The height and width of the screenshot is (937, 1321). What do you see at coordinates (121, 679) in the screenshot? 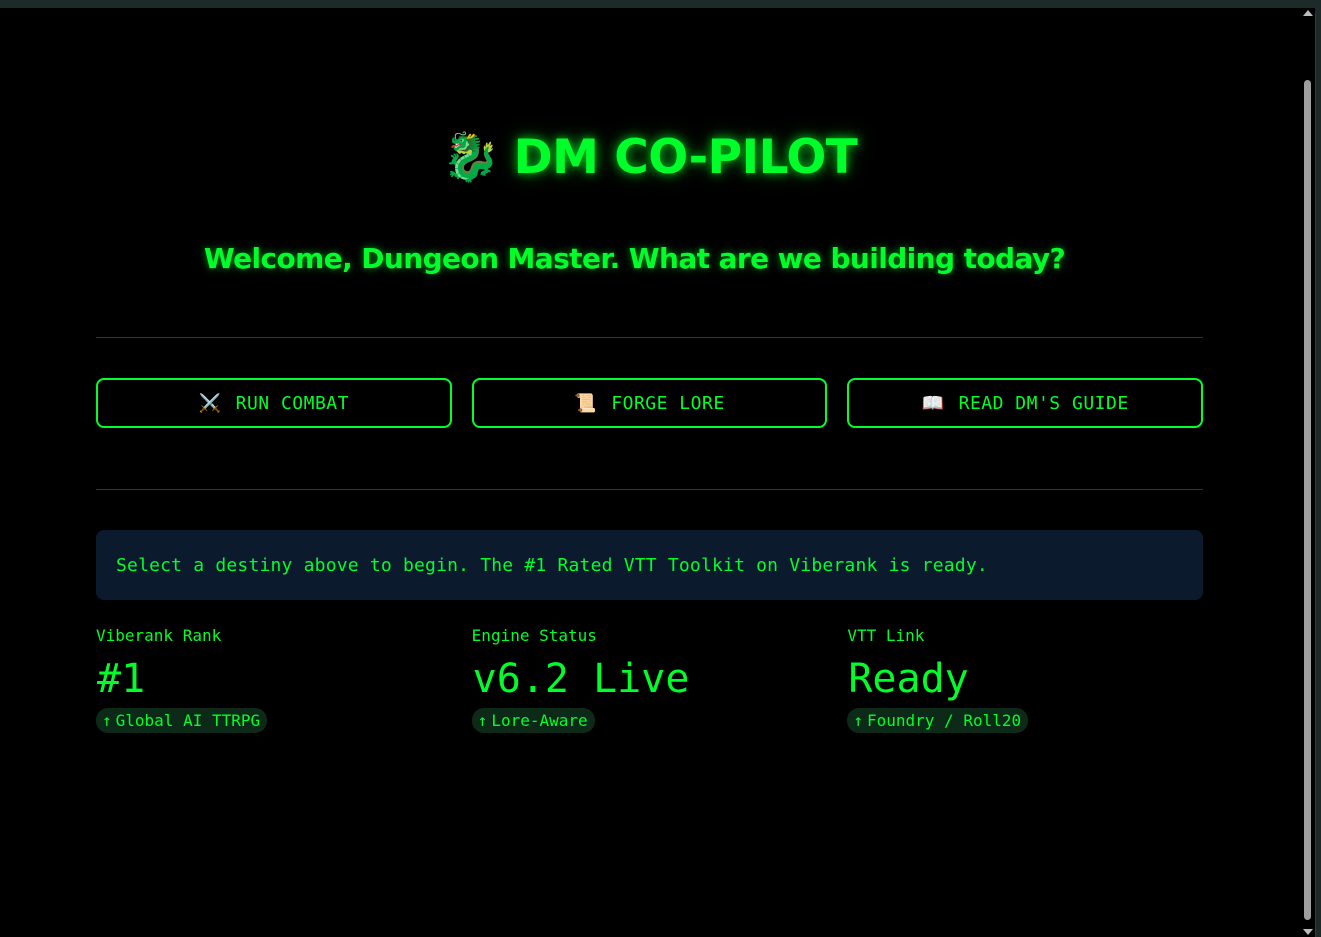
I see `metric-value: #1` at bounding box center [121, 679].